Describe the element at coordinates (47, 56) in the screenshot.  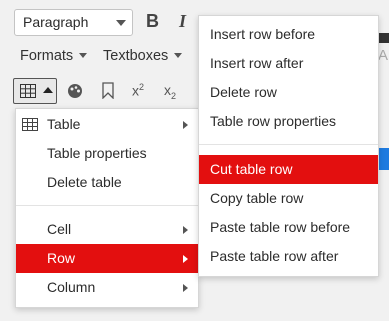
I see `formats-label: Formats` at that location.